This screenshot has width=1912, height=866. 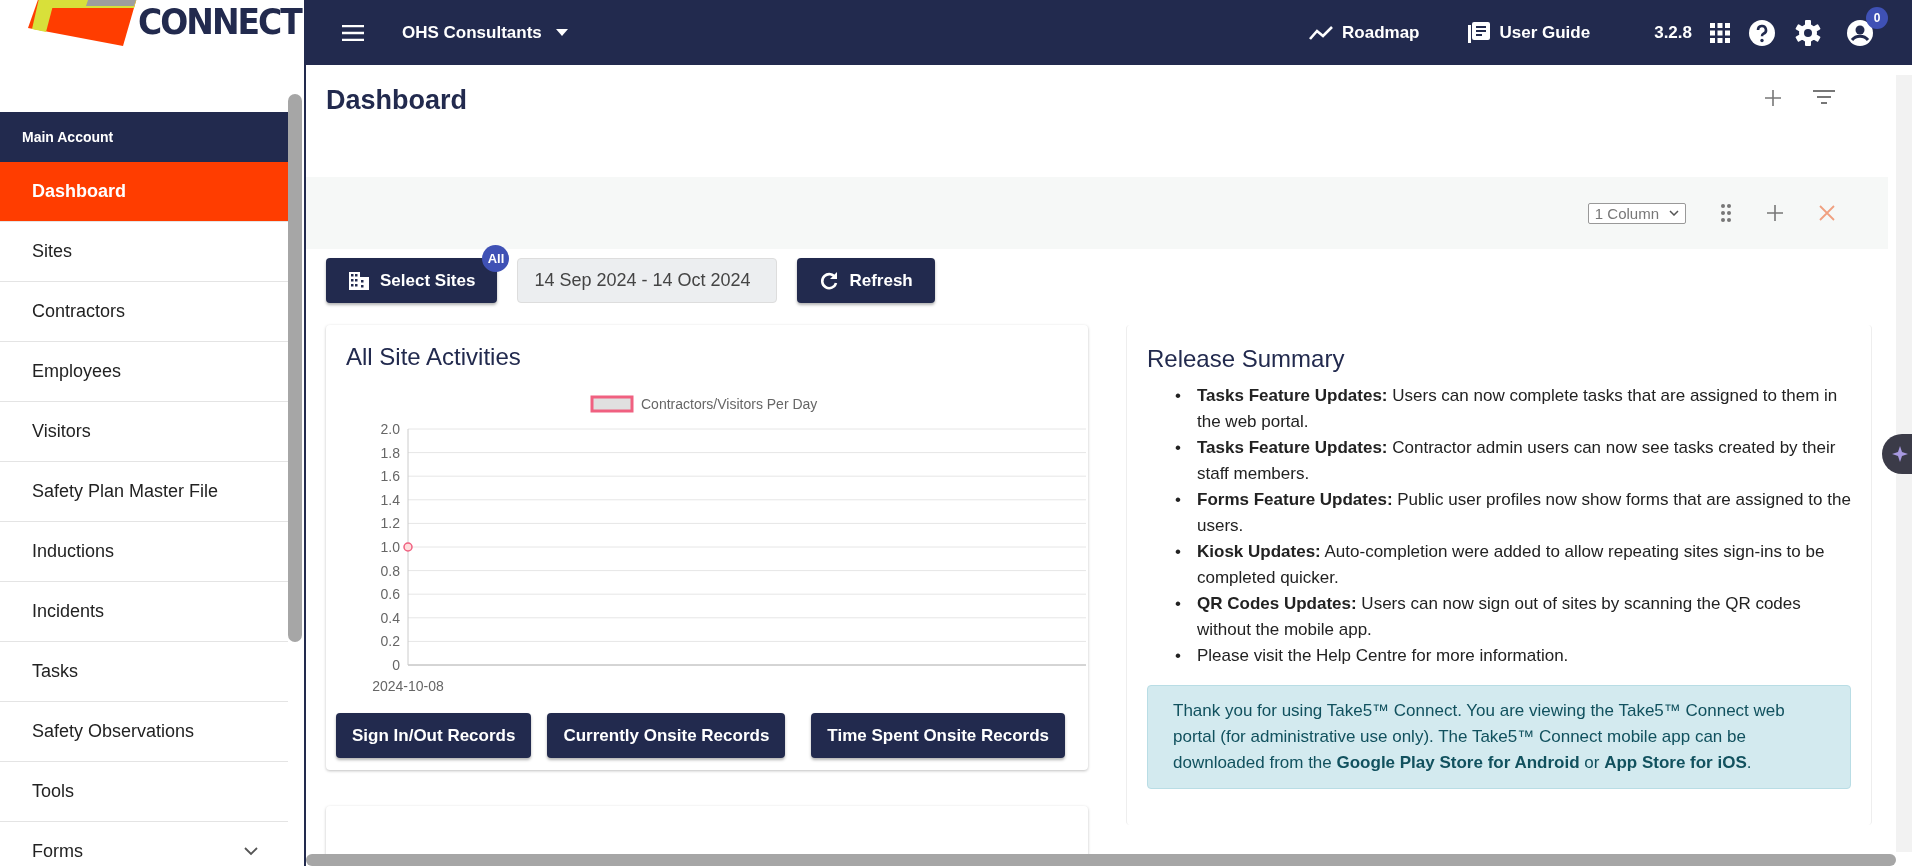 I want to click on assistant-button, so click(x=1897, y=454).